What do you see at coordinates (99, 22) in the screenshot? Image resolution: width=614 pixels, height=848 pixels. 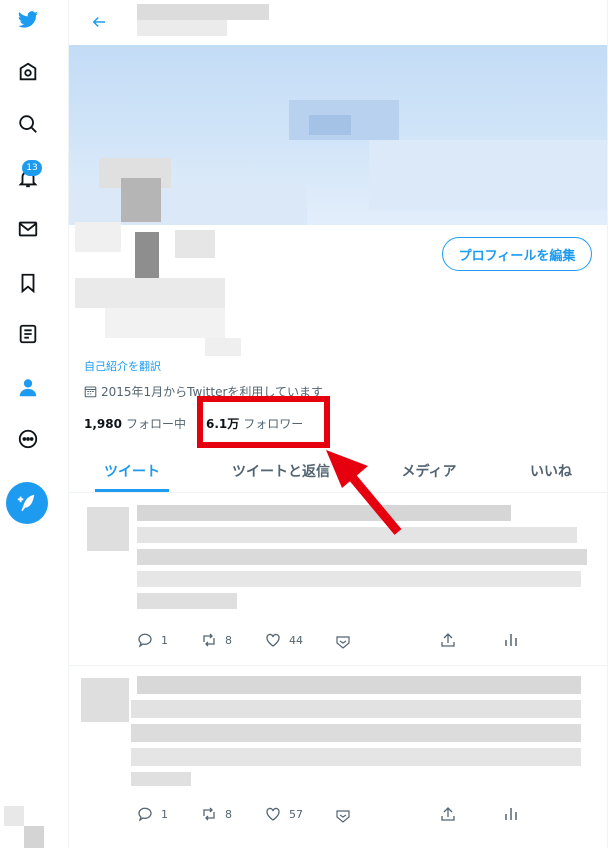 I see `back-arrow-icon` at bounding box center [99, 22].